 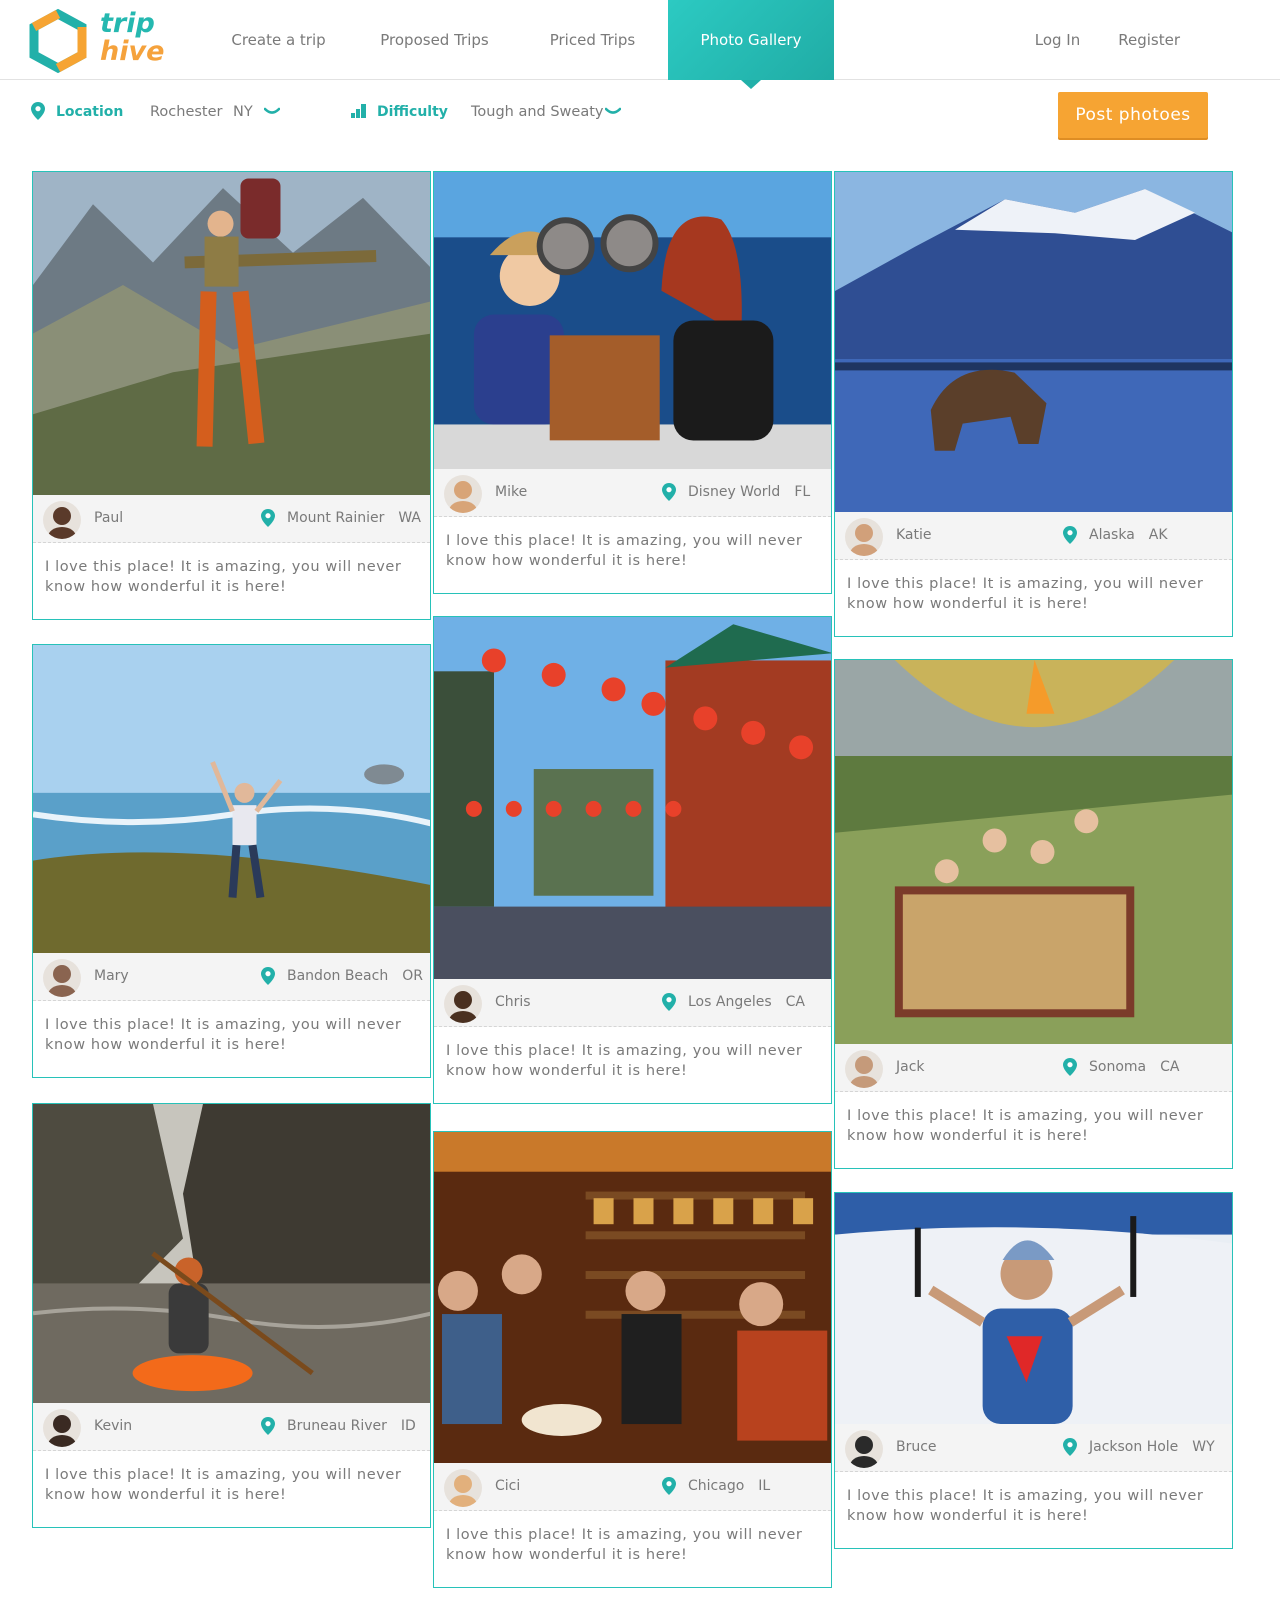 I want to click on nav-label: Priced Trips, so click(x=592, y=40).